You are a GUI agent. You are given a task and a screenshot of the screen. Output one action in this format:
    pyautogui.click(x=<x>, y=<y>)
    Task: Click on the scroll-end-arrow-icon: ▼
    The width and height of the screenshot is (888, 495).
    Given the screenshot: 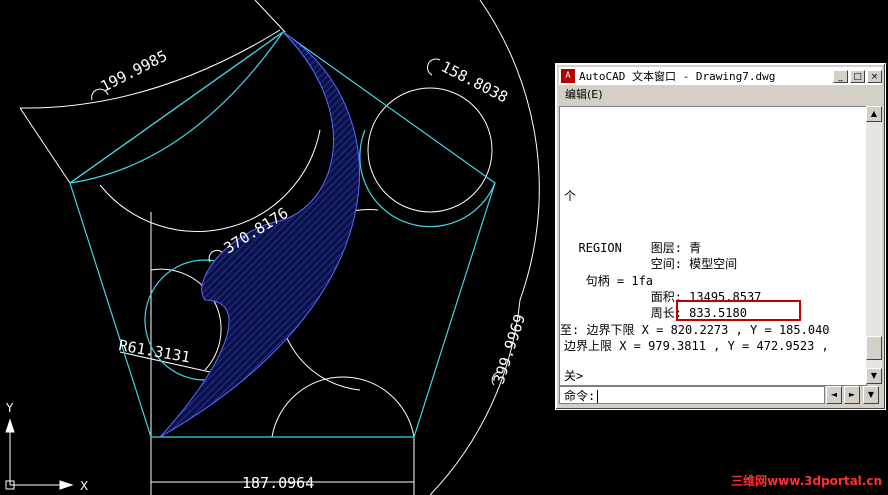 What is the action you would take?
    pyautogui.click(x=871, y=395)
    